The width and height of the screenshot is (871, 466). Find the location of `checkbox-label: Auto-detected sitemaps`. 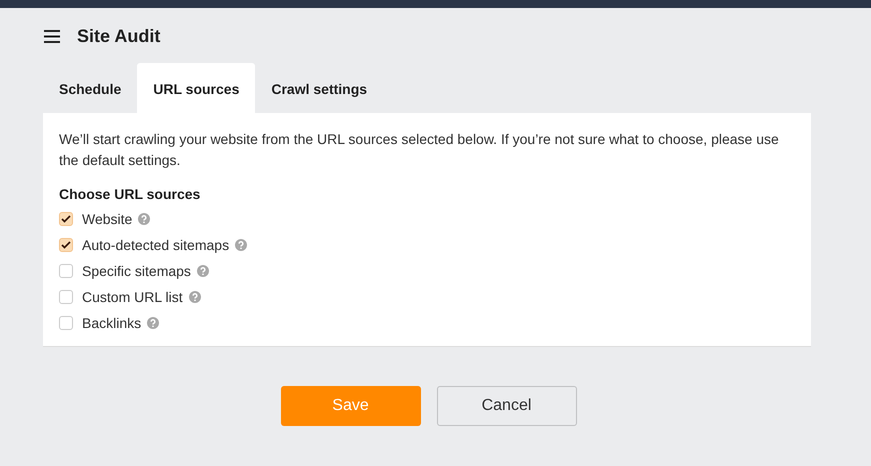

checkbox-label: Auto-detected sitemaps is located at coordinates (156, 245).